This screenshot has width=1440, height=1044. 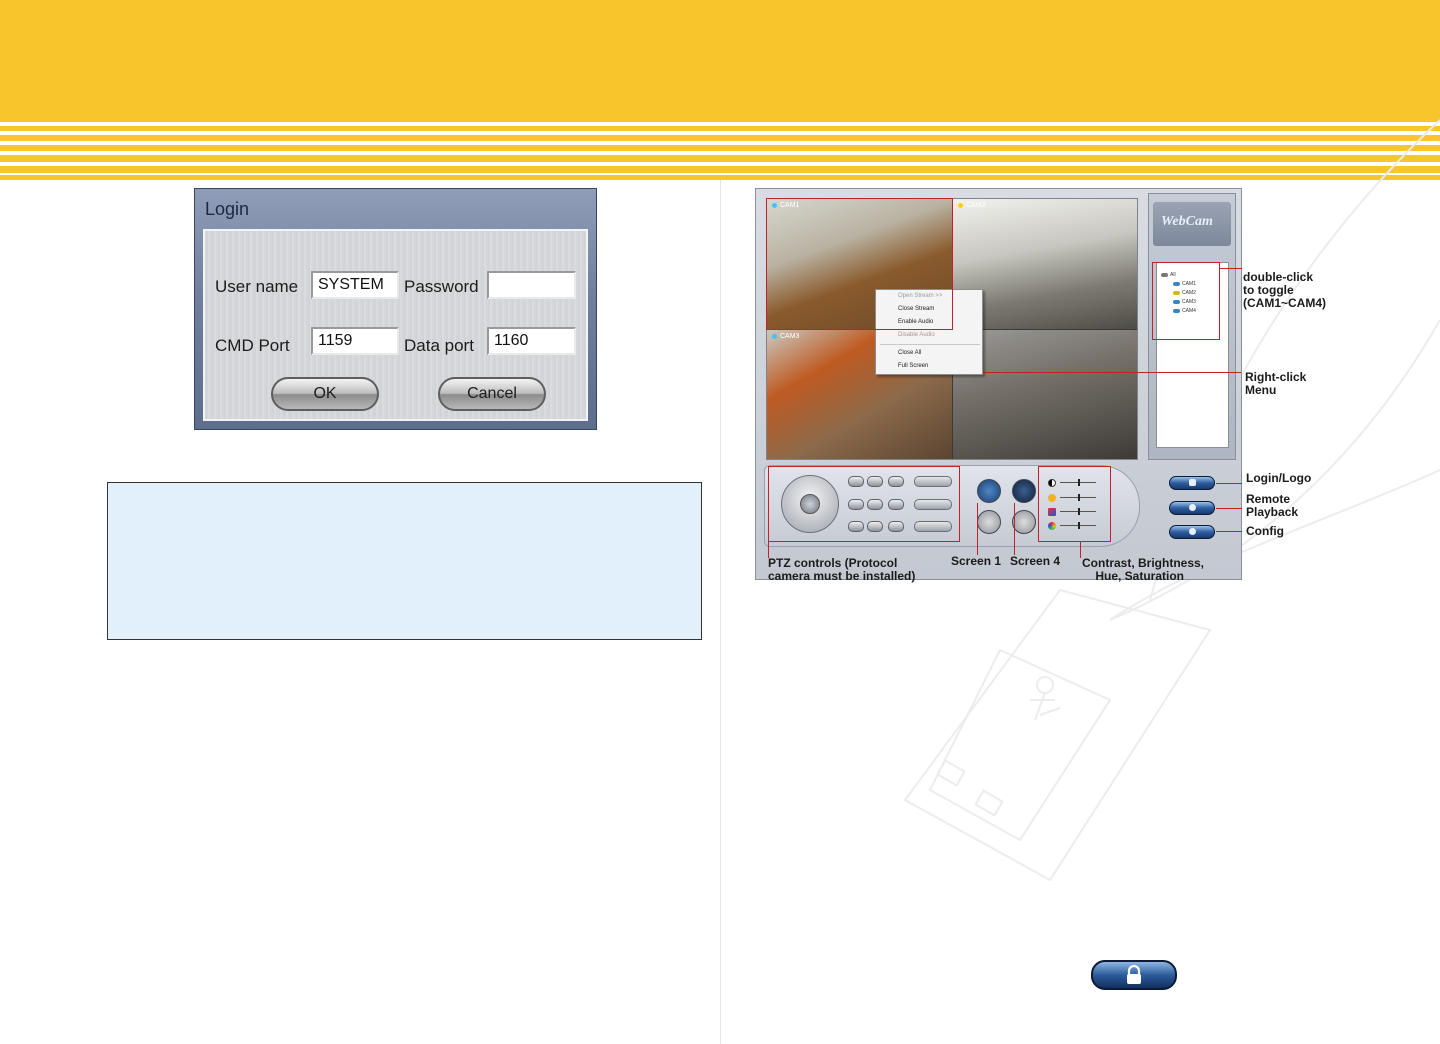 What do you see at coordinates (531, 341) in the screenshot?
I see `data-port-field` at bounding box center [531, 341].